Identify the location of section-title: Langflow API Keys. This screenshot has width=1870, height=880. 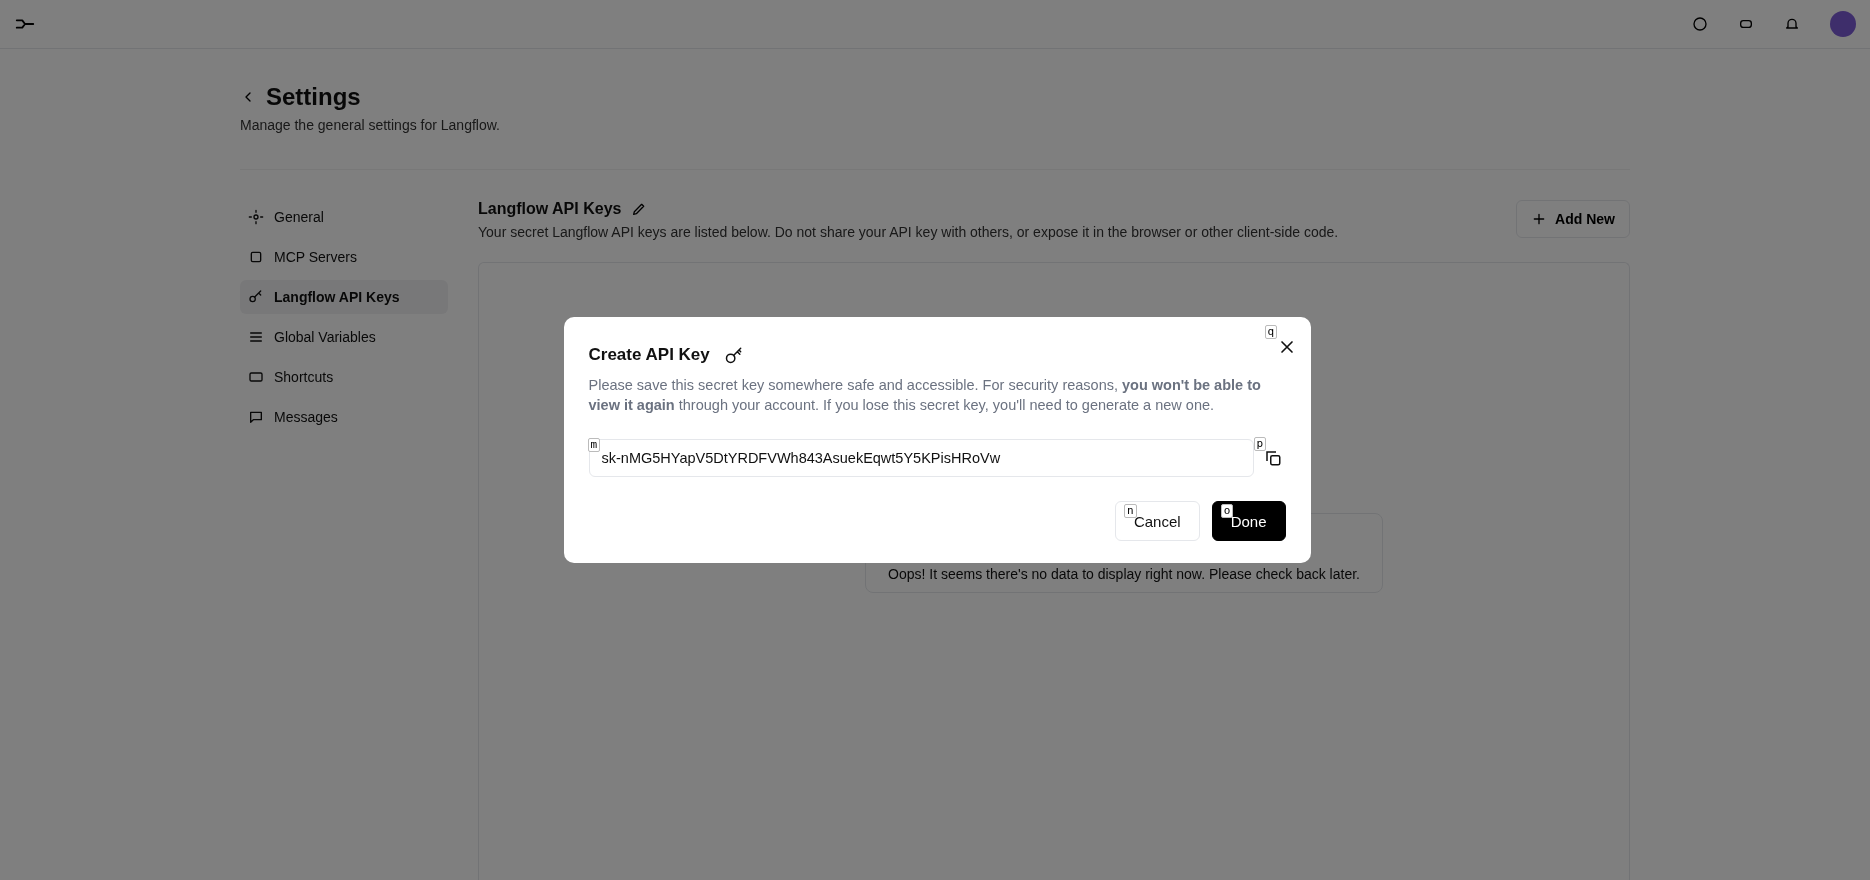
(550, 209).